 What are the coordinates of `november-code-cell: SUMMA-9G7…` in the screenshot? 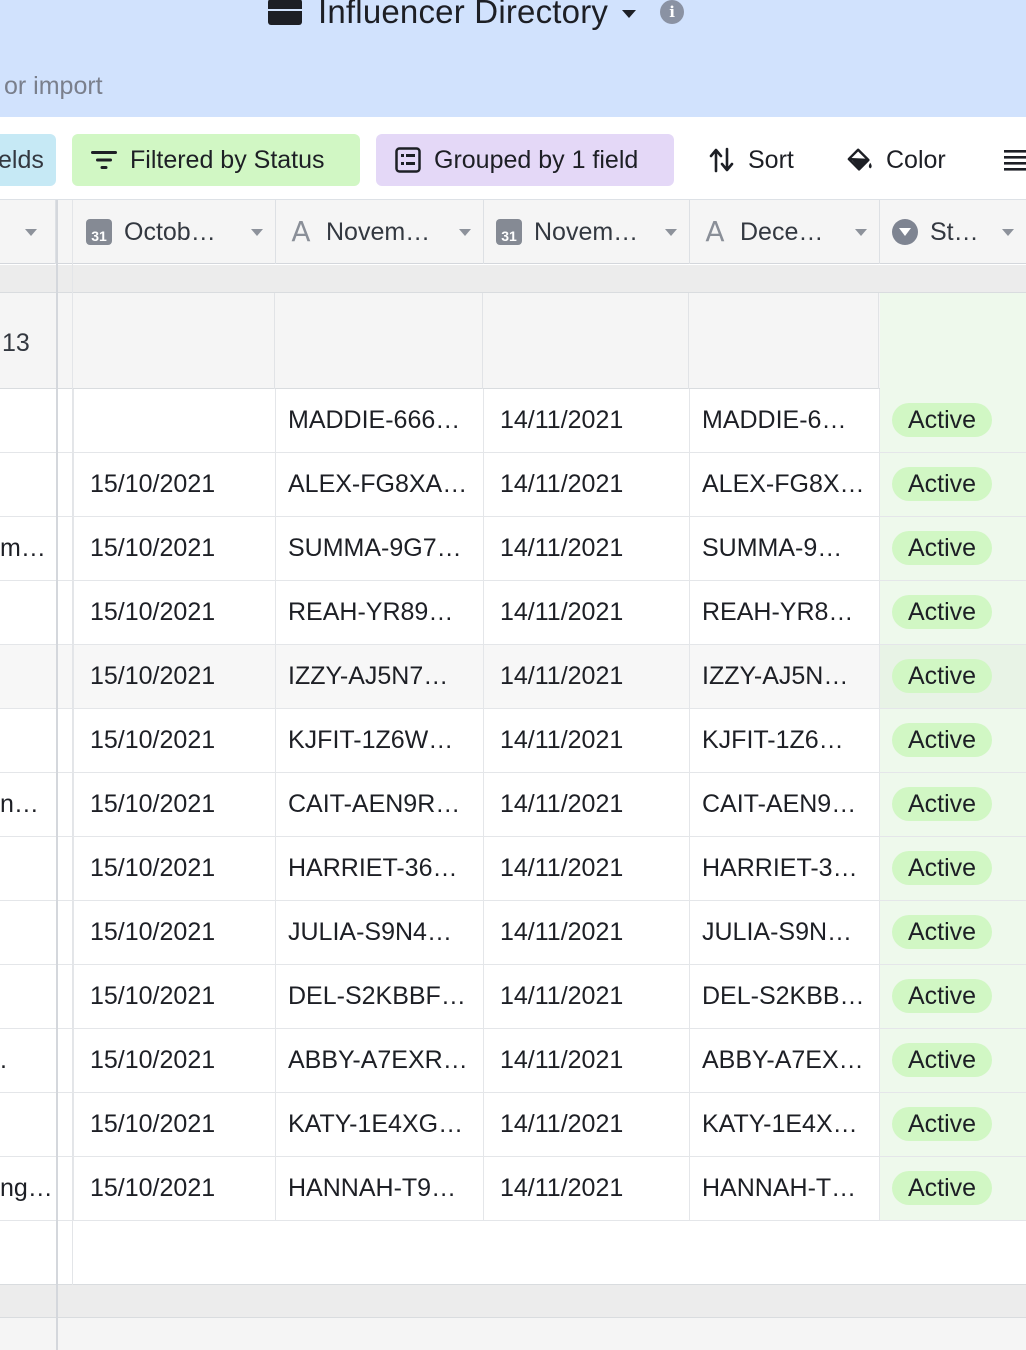 It's located at (380, 548).